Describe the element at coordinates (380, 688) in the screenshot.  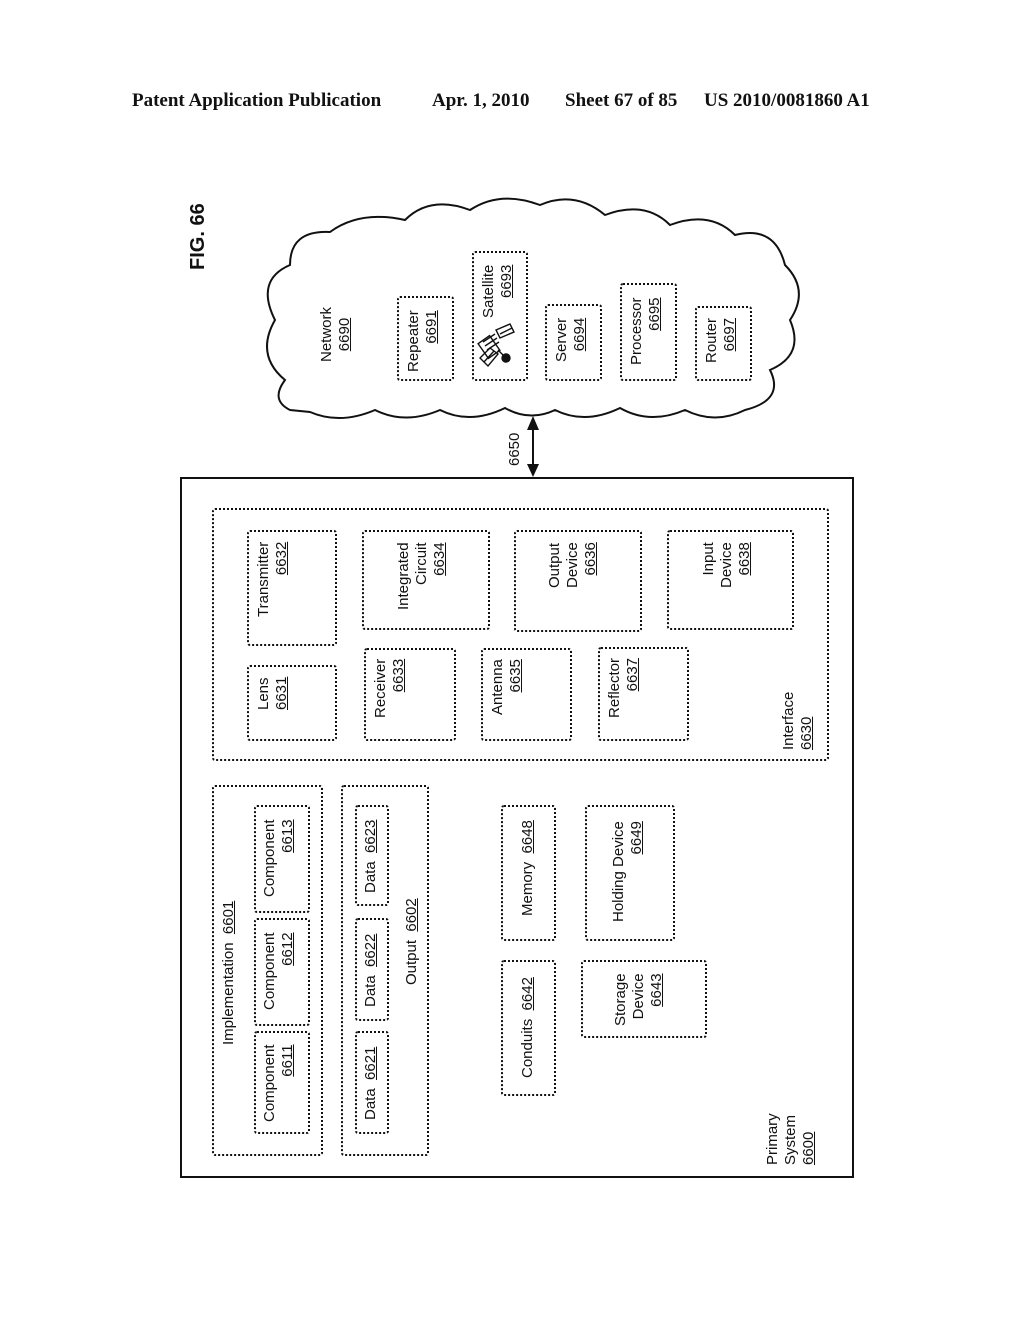
I see `receiver-name: Receiver` at that location.